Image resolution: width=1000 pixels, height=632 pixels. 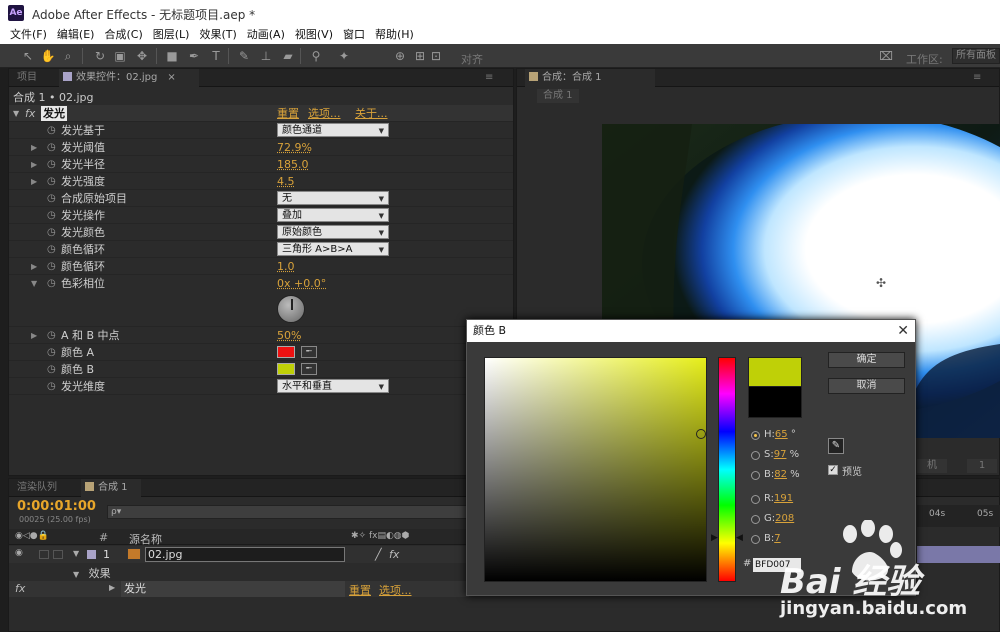 What do you see at coordinates (333, 198) in the screenshot?
I see `property-dropdown: 无` at bounding box center [333, 198].